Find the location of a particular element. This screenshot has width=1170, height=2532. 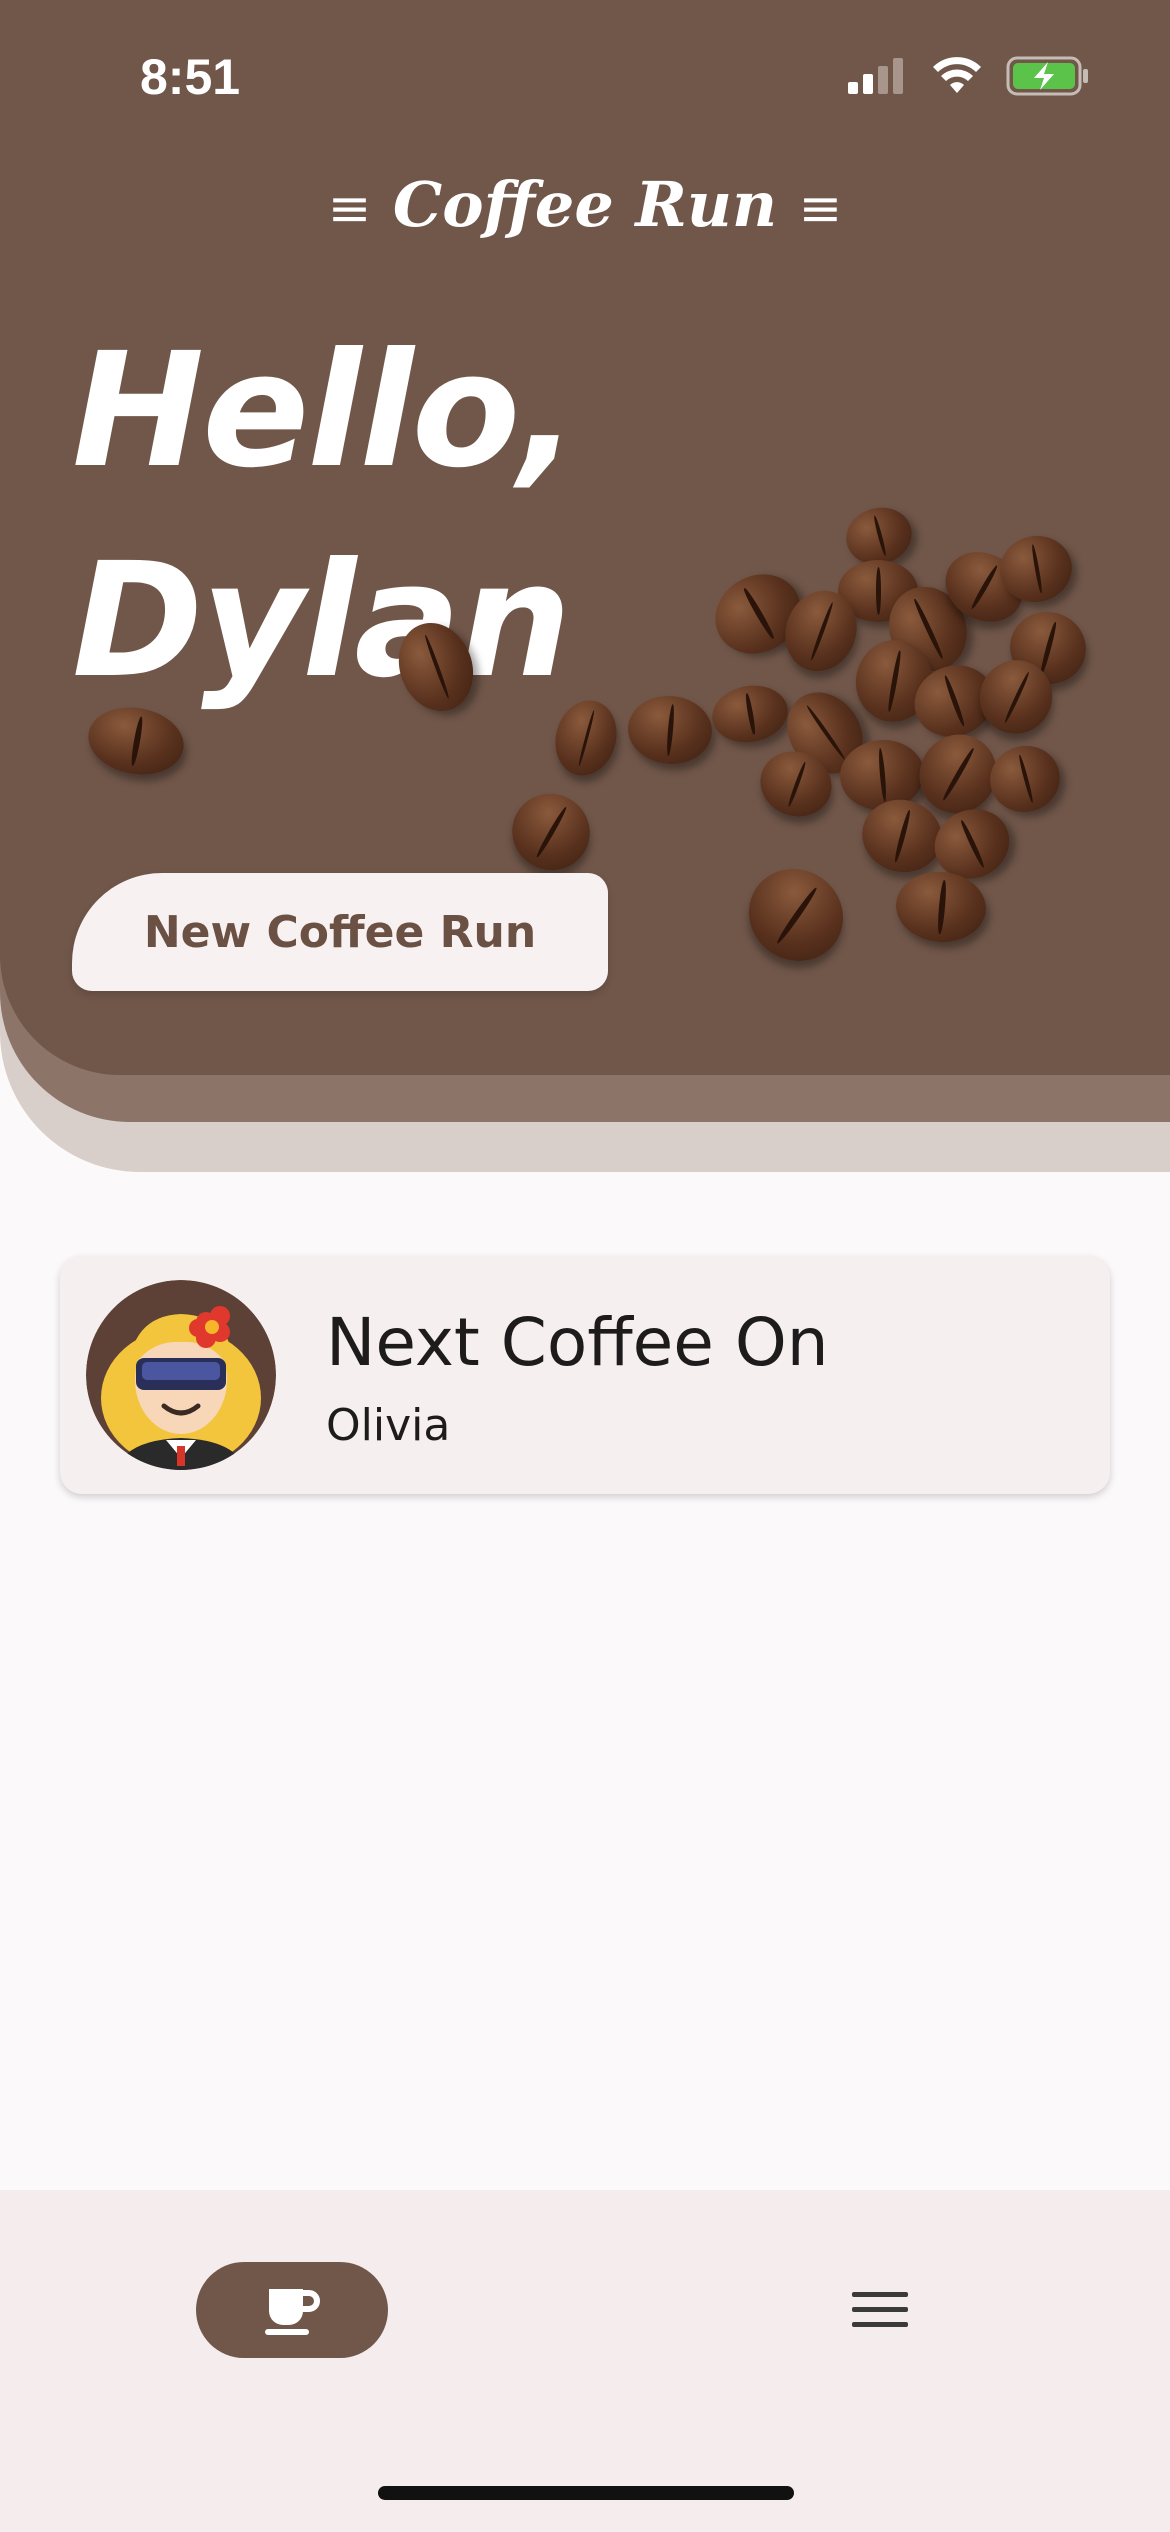

nav-menu-tab is located at coordinates (880, 2310).